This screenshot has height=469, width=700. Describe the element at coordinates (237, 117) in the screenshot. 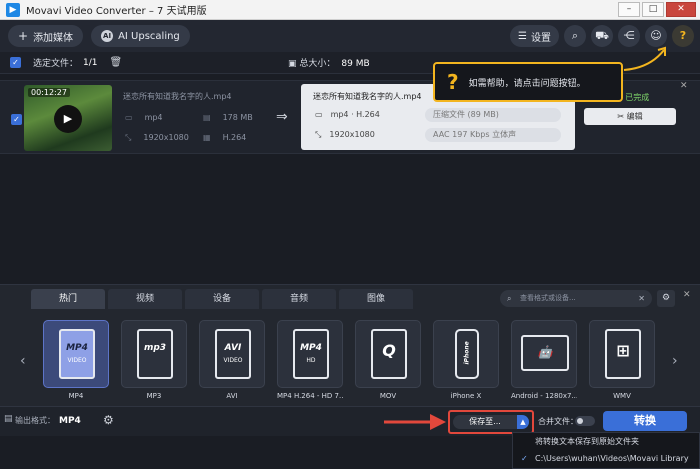

I see `source-size-value: 178 MB` at that location.